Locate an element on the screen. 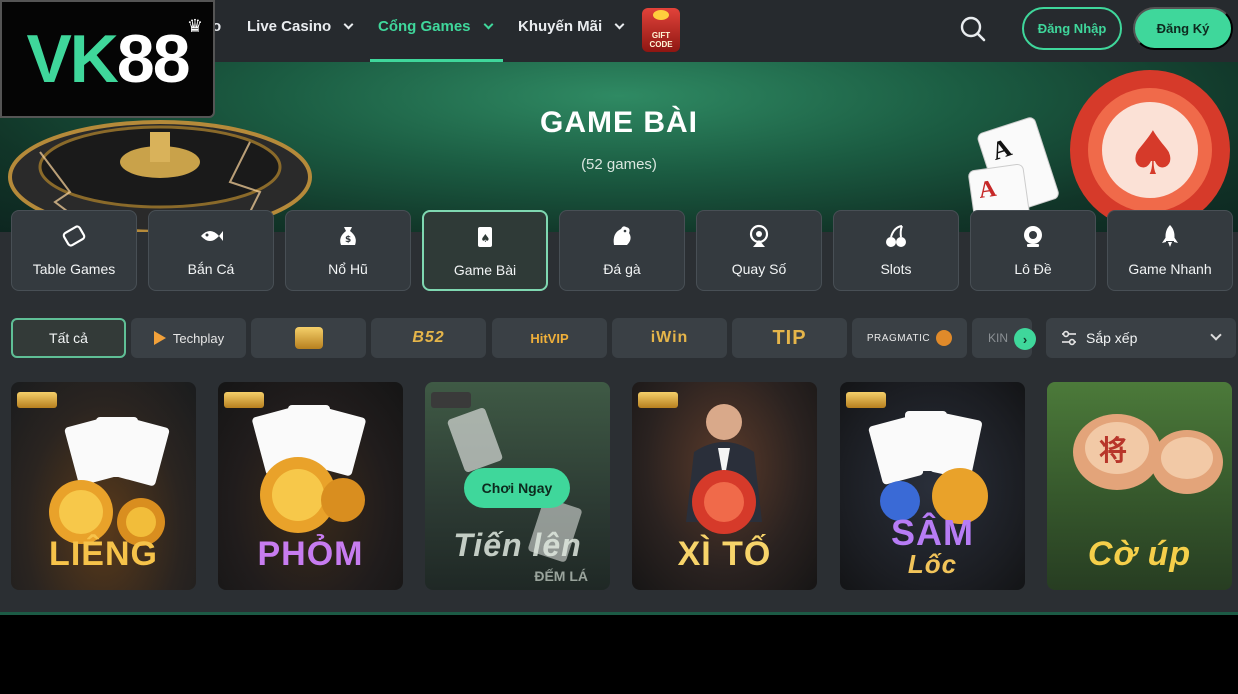 The width and height of the screenshot is (1238, 694). category-slots: Slots is located at coordinates (896, 250).